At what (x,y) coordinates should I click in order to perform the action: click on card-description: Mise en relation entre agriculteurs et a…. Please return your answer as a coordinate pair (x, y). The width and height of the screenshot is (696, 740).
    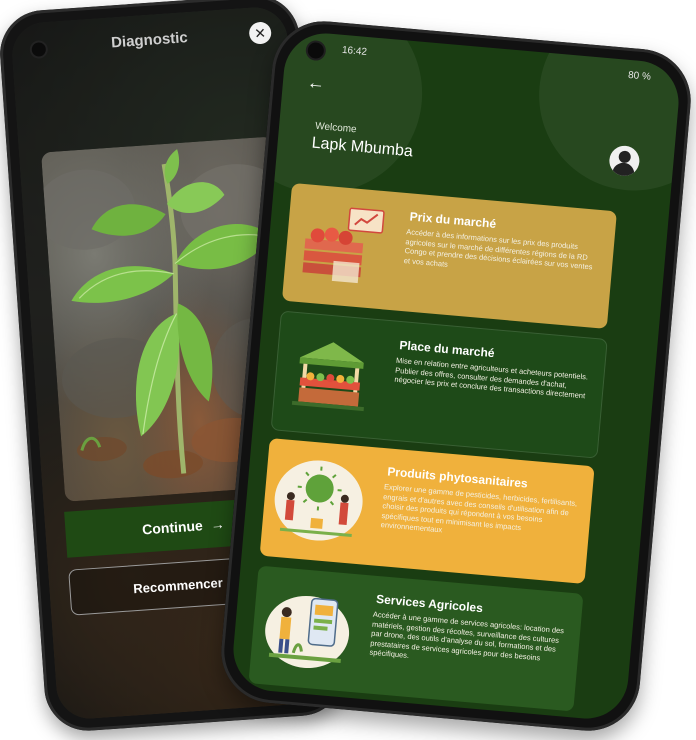
    Looking at the image, I should click on (491, 378).